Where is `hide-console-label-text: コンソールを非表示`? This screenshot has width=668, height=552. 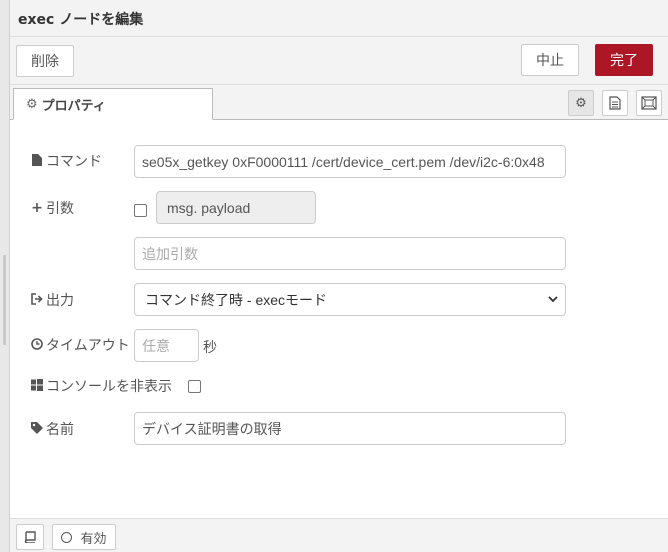
hide-console-label-text: コンソールを非表示 is located at coordinates (109, 387).